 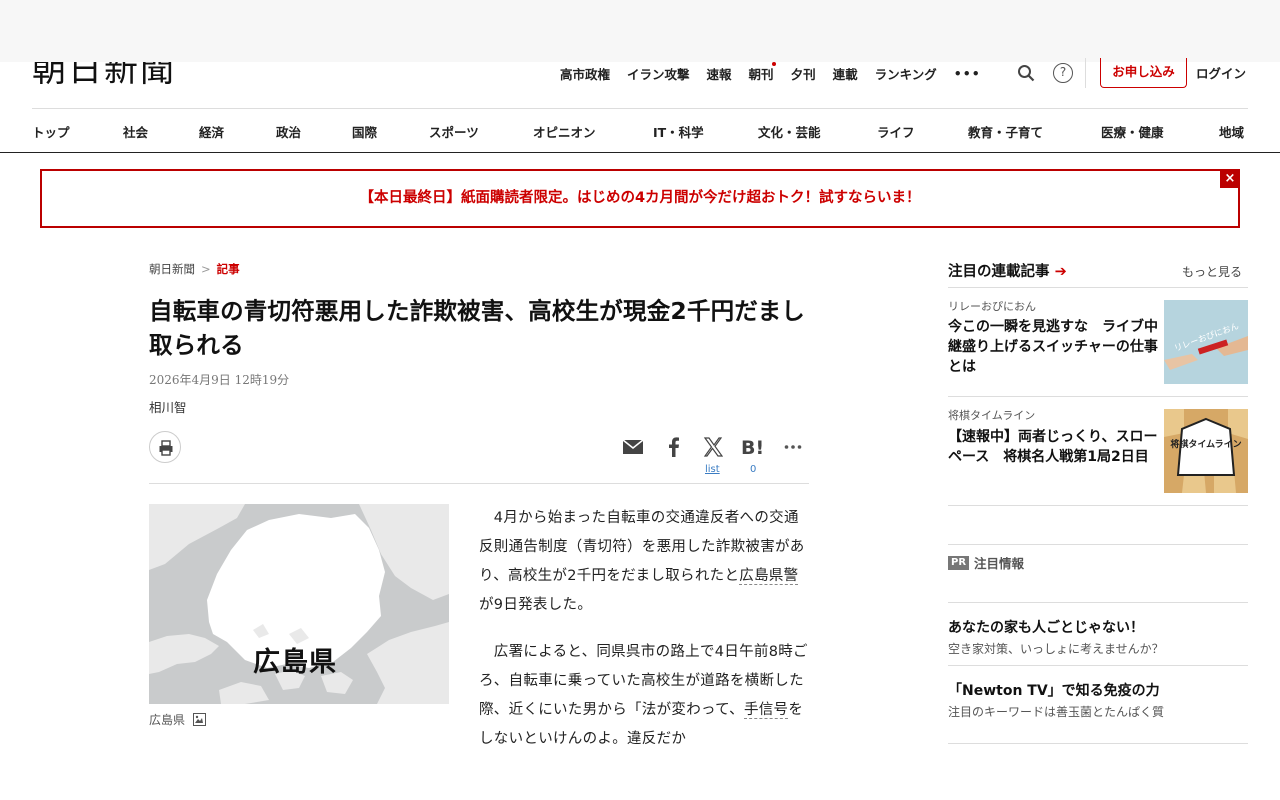 I want to click on category-region: 地域, so click(x=1231, y=131).